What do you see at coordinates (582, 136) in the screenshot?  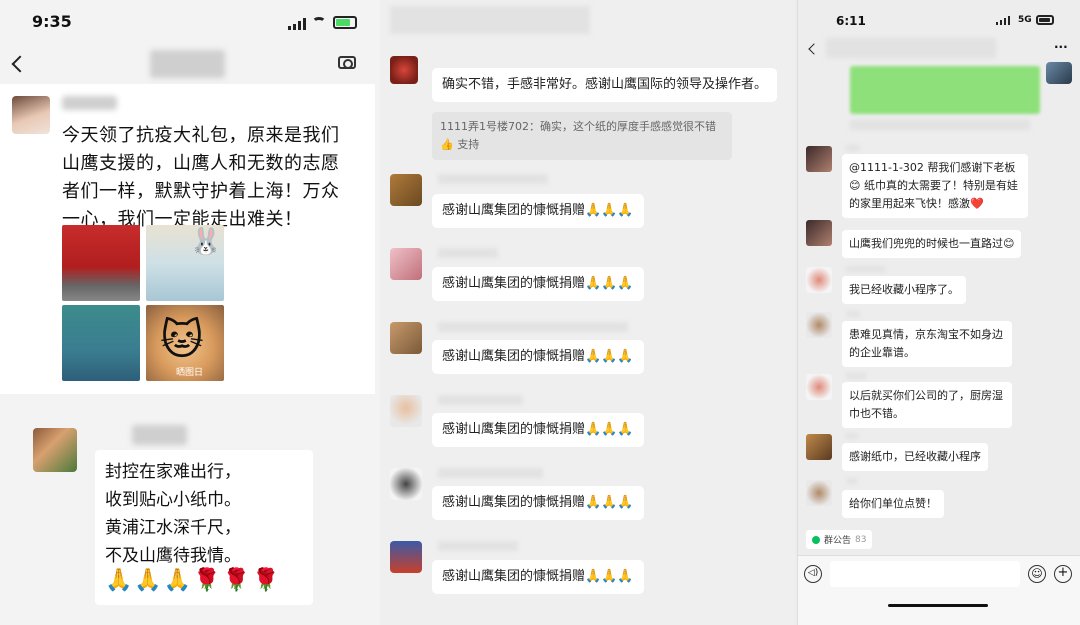 I see `quoted-message: 1111弄1号楼702：确实，这个纸的厚度手感感觉很不错 👍 支持` at bounding box center [582, 136].